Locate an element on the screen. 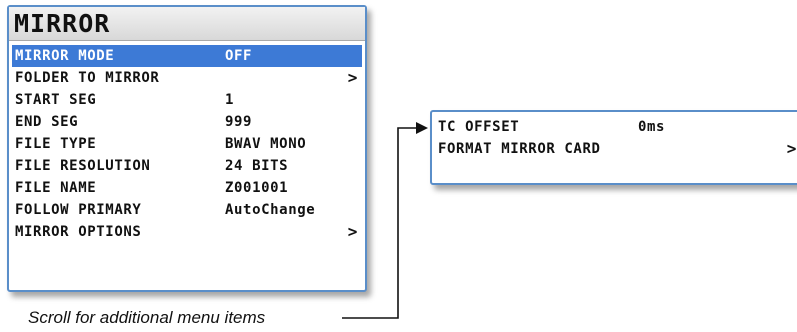 This screenshot has height=332, width=797. arrow-head-icon is located at coordinates (422, 128).